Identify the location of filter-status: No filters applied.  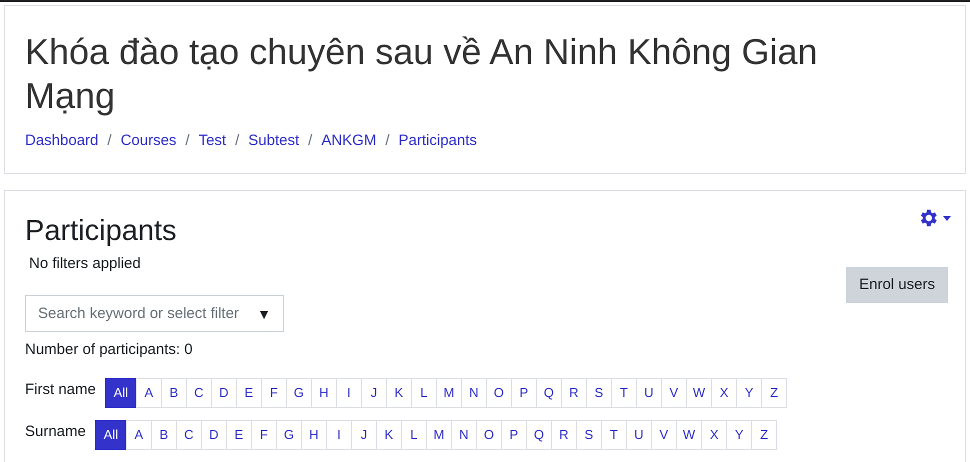
(85, 264).